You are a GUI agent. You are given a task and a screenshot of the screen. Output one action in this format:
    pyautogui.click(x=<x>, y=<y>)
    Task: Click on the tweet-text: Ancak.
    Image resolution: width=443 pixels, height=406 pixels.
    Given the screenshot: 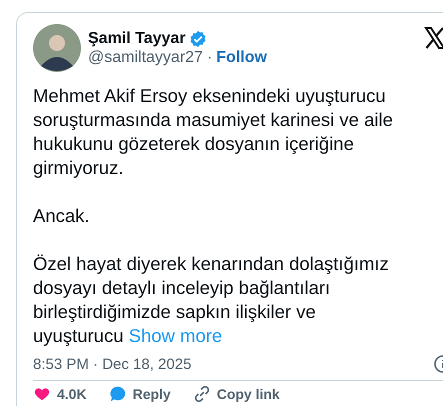 What is the action you would take?
    pyautogui.click(x=62, y=216)
    